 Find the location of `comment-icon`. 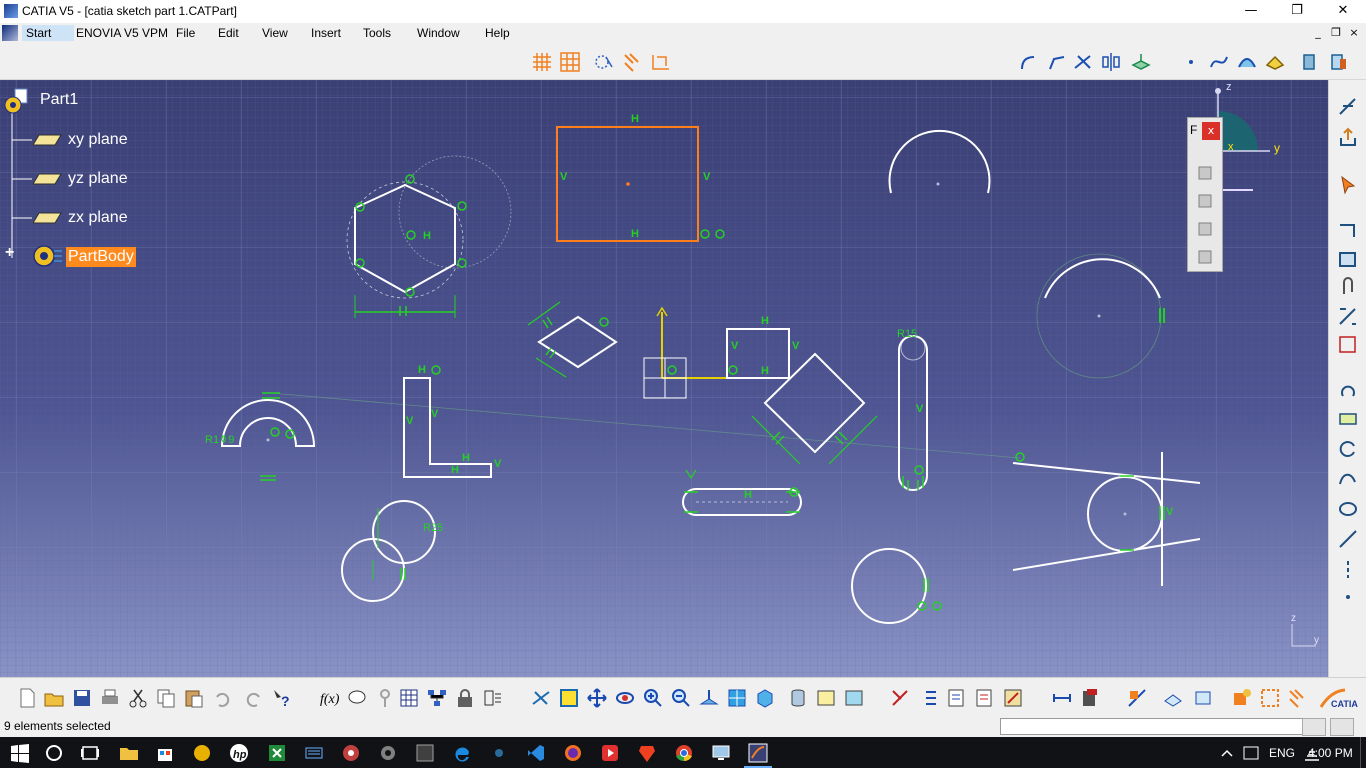

comment-icon is located at coordinates (357, 698).